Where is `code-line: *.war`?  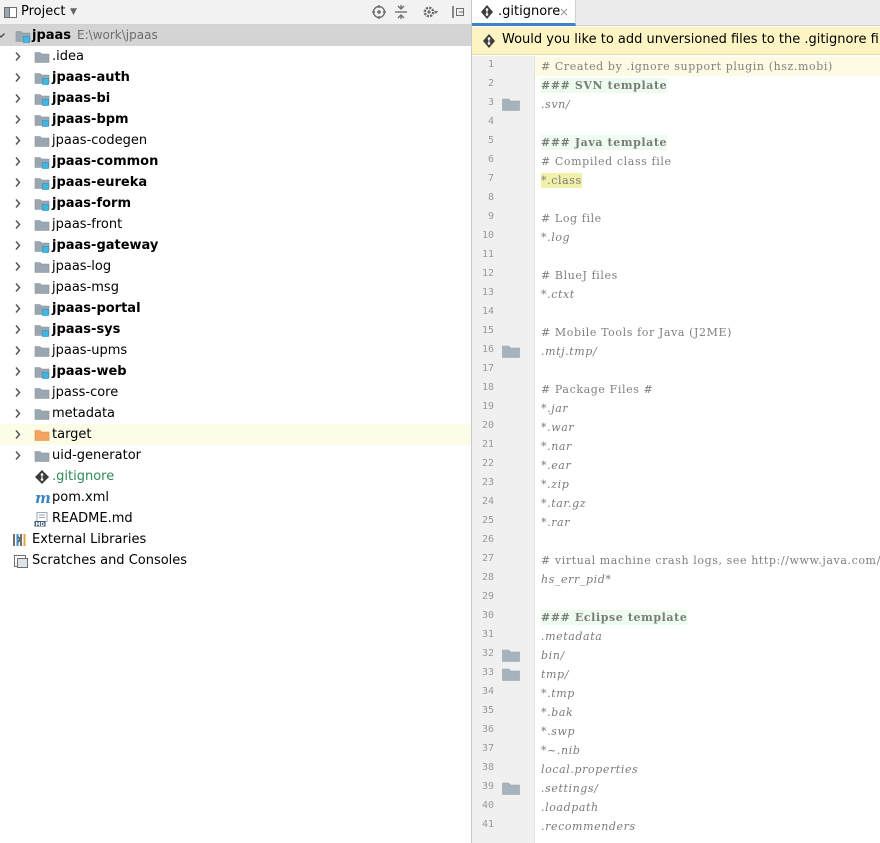 code-line: *.war is located at coordinates (707, 427).